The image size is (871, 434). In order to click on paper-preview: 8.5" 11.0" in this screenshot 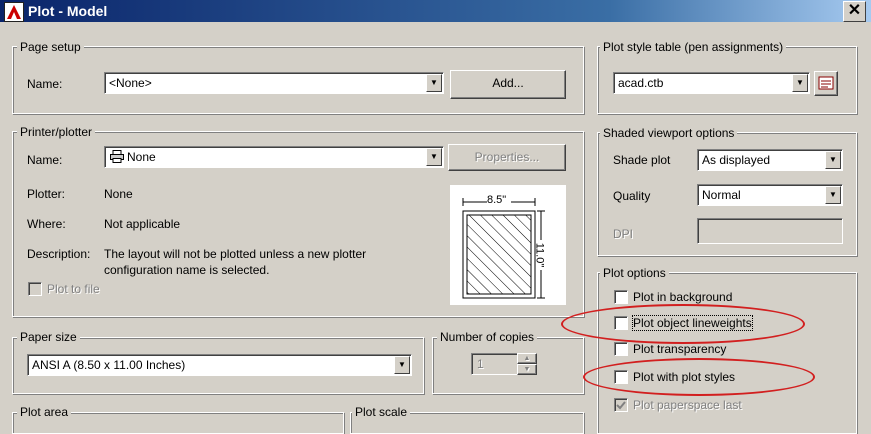, I will do `click(508, 245)`.